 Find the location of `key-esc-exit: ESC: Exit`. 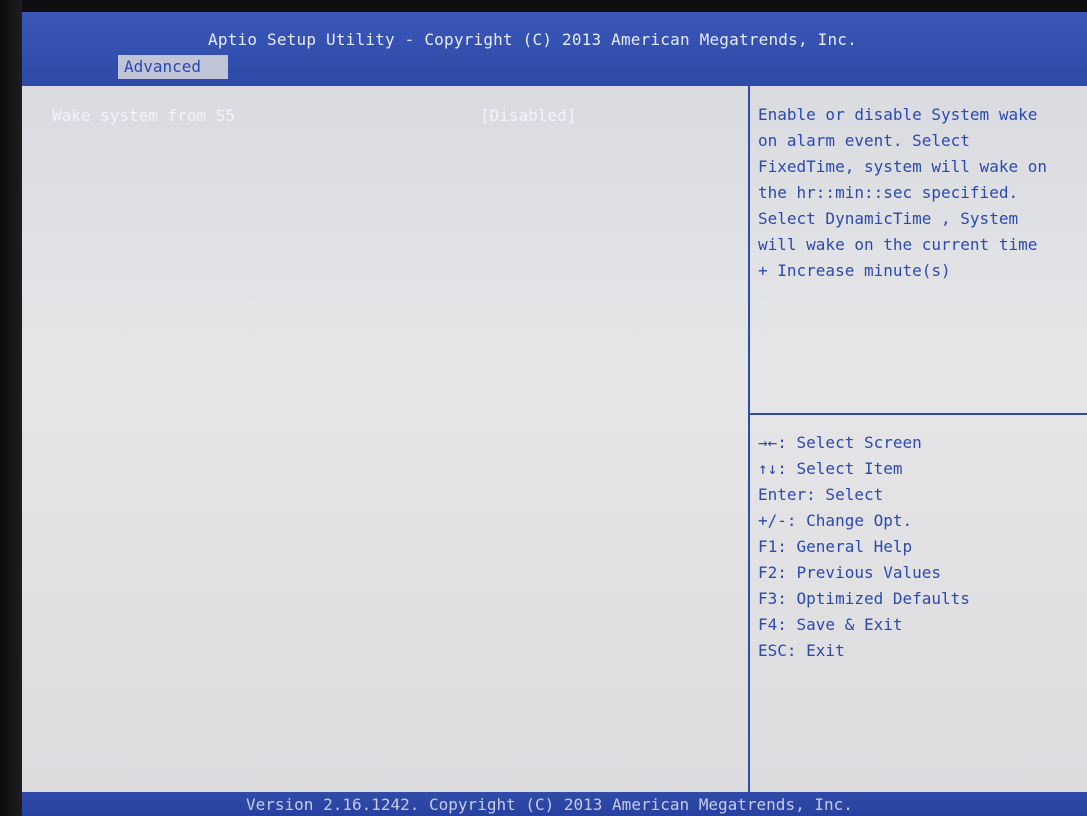

key-esc-exit: ESC: Exit is located at coordinates (801, 650).